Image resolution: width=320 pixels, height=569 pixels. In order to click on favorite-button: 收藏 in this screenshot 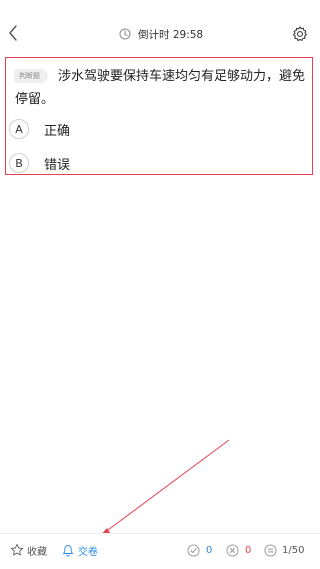, I will do `click(28, 550)`.